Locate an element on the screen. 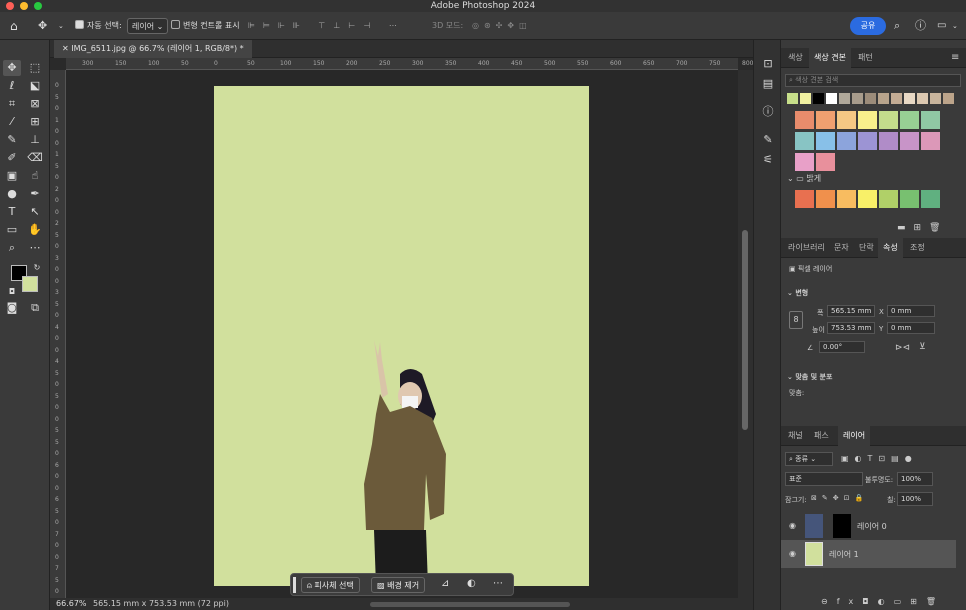 Image resolution: width=966 pixels, height=610 pixels. auto-select-dropdown: 레이어 ⌄ is located at coordinates (148, 26).